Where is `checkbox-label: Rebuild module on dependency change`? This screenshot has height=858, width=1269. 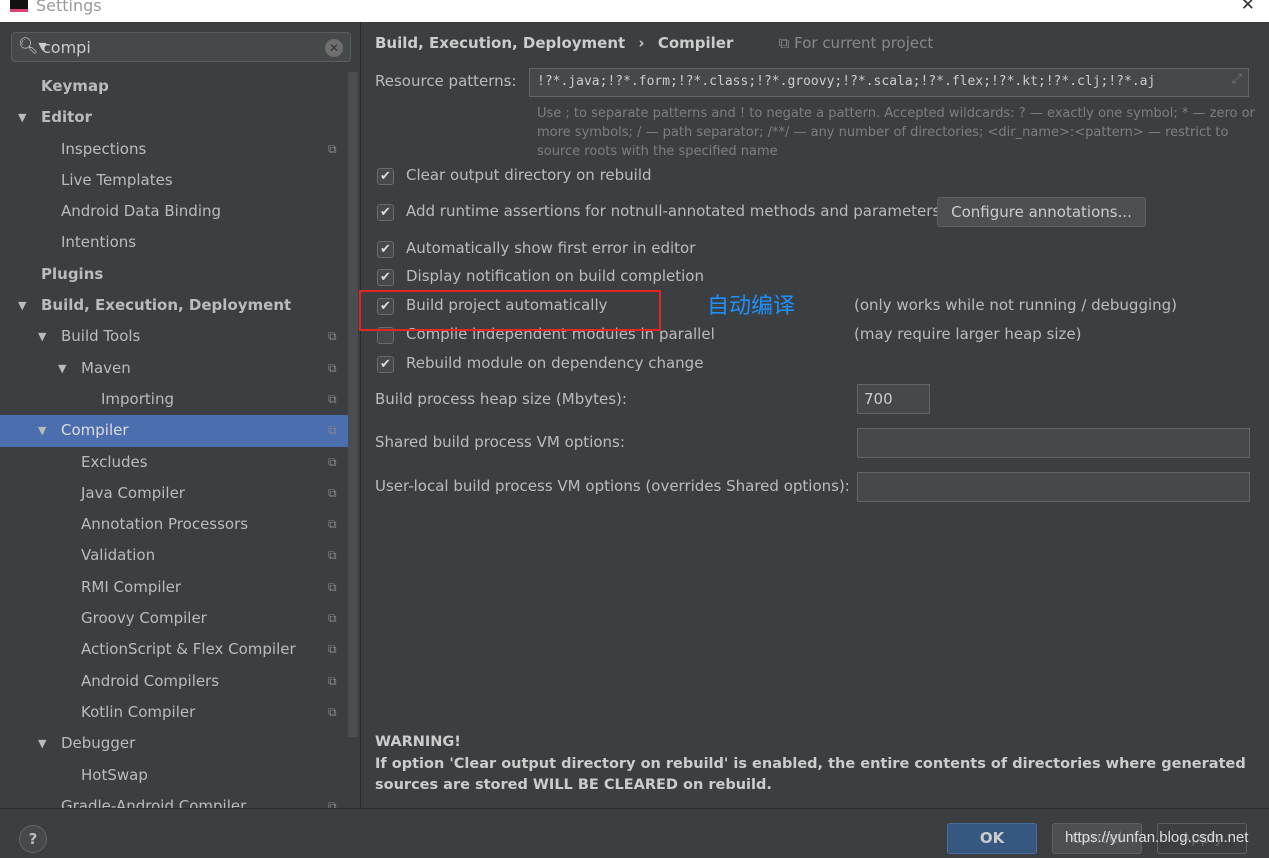
checkbox-label: Rebuild module on dependency change is located at coordinates (554, 363).